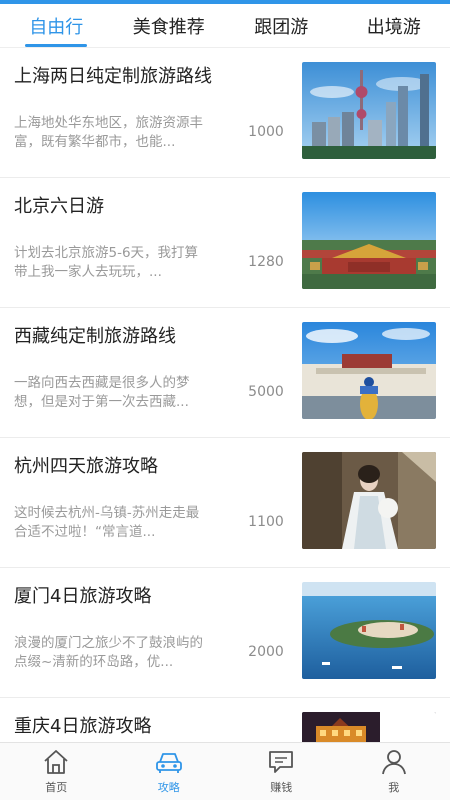 This screenshot has height=800, width=450. I want to click on forbidden-city-image, so click(369, 240).